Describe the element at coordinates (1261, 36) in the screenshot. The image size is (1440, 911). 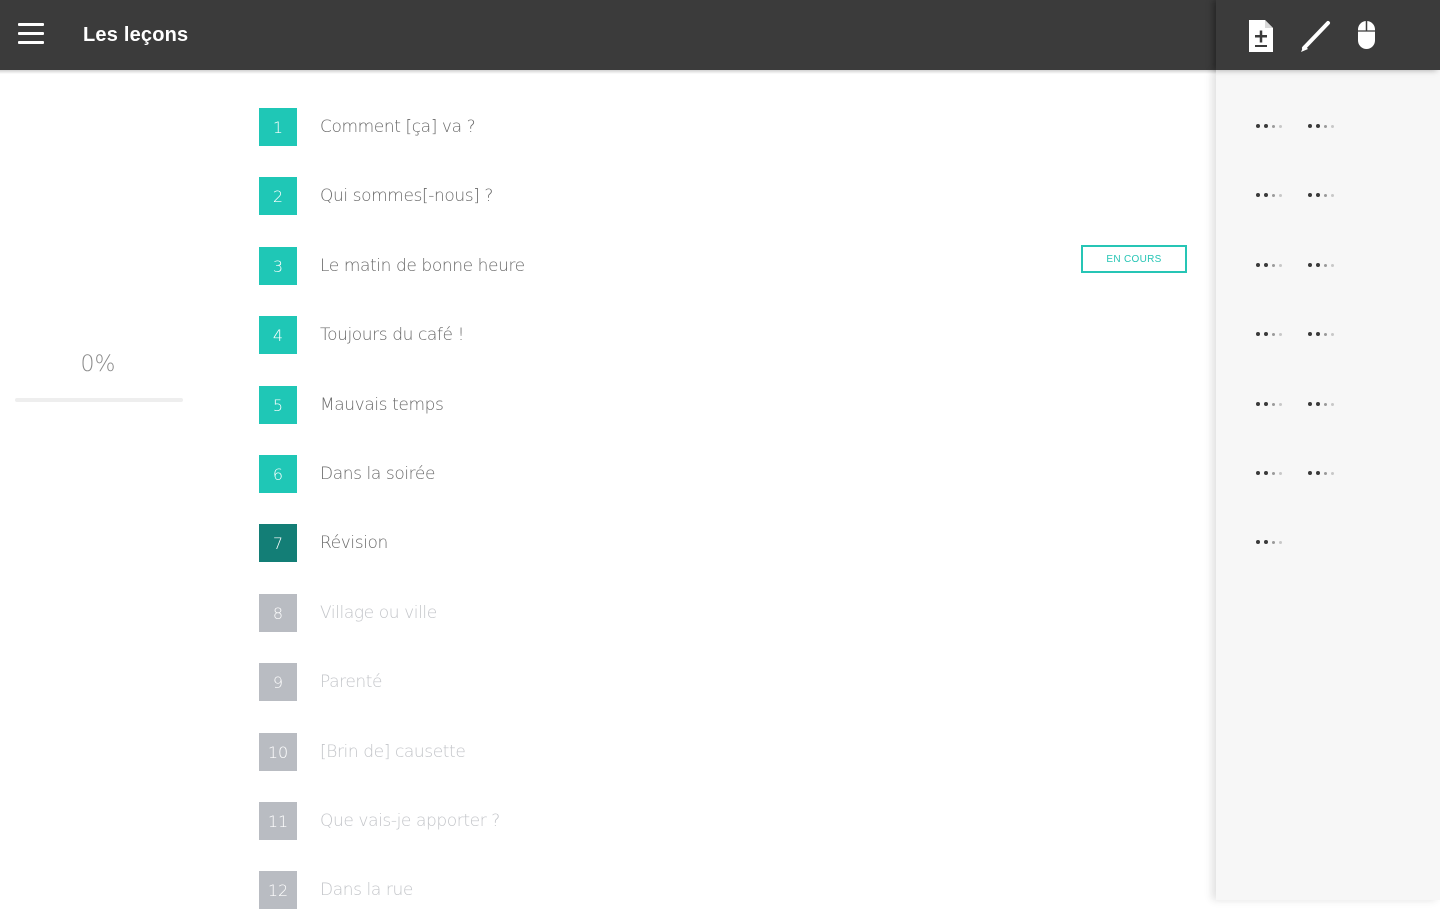
I see `document-icon` at that location.